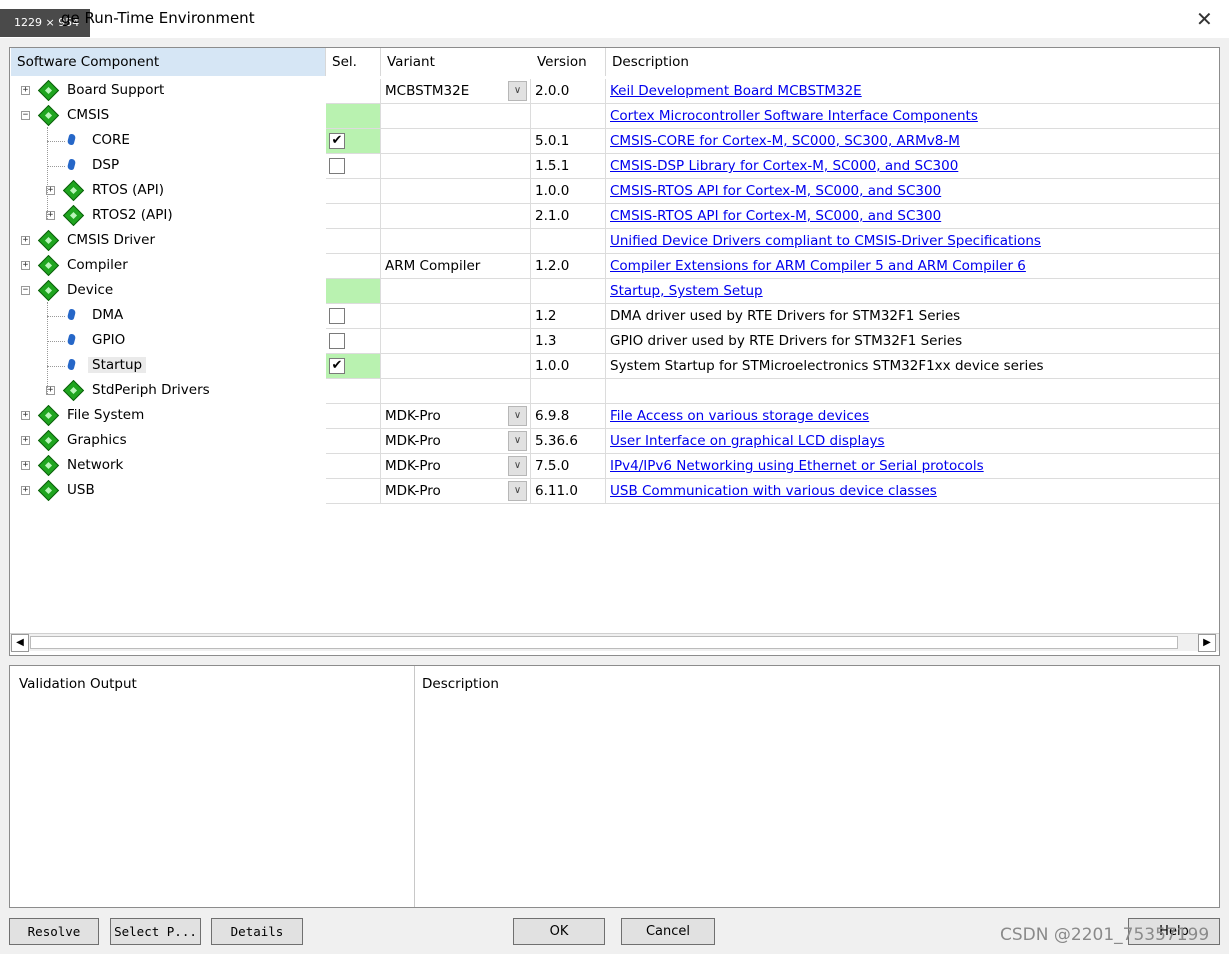 Image resolution: width=1229 pixels, height=954 pixels. What do you see at coordinates (546, 316) in the screenshot?
I see `version-value: 1.2` at bounding box center [546, 316].